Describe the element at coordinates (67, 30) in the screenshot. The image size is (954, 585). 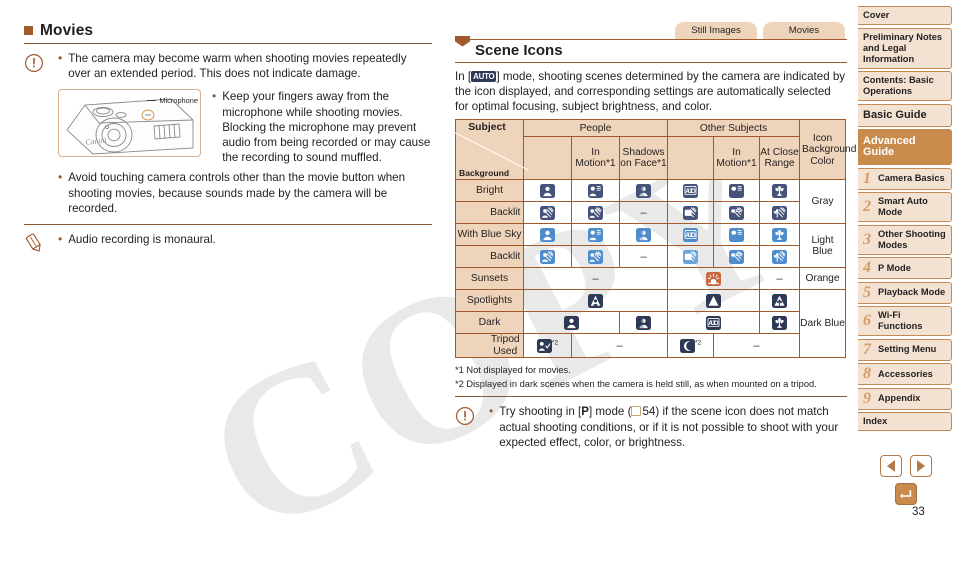
I see `page-title: Movies` at that location.